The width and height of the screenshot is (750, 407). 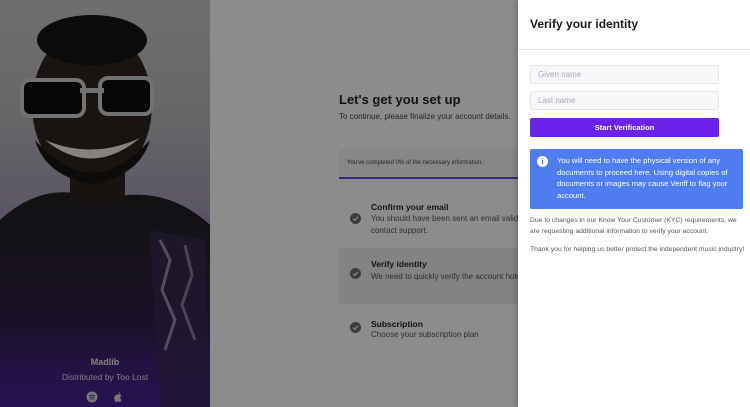 I want to click on last-name-input, so click(x=624, y=100).